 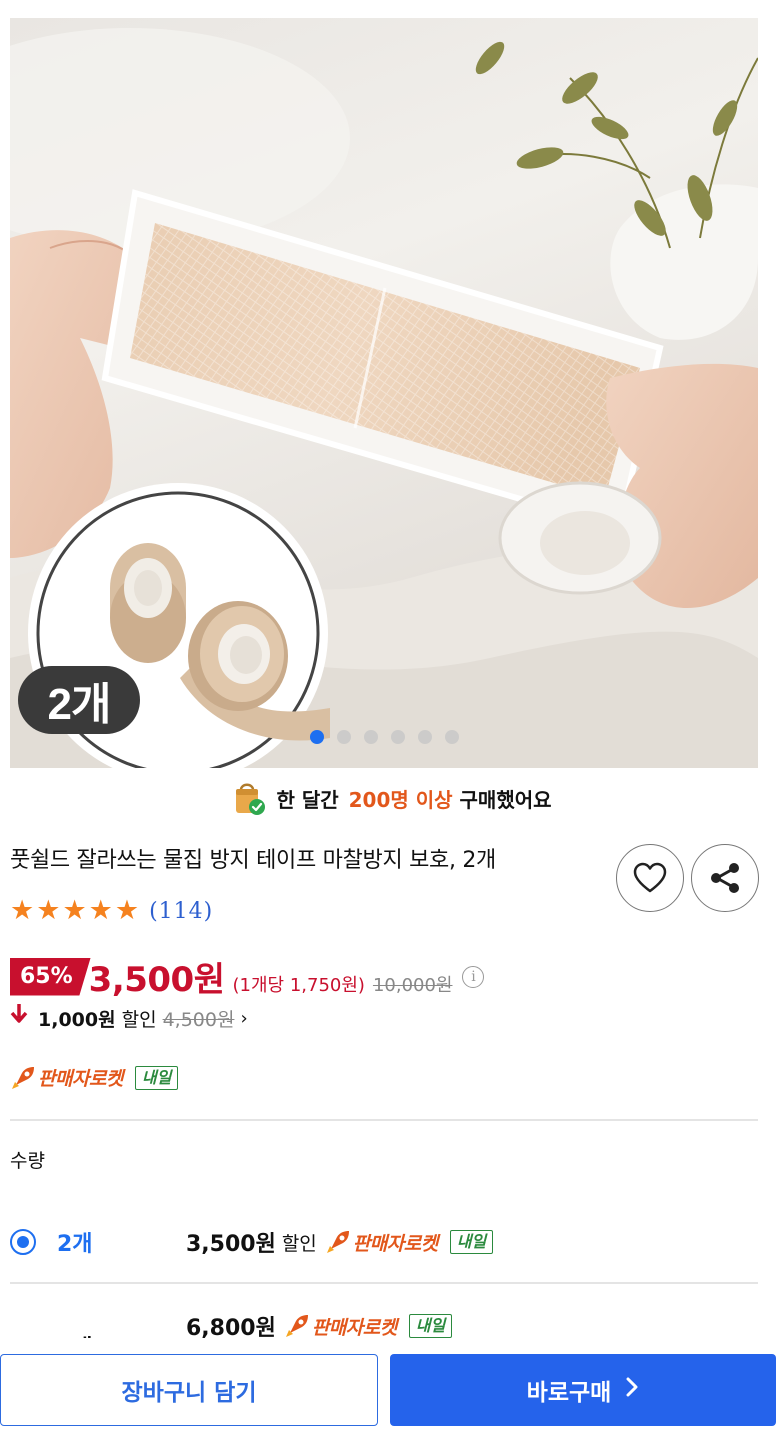 I want to click on info-icon: i, so click(x=473, y=976).